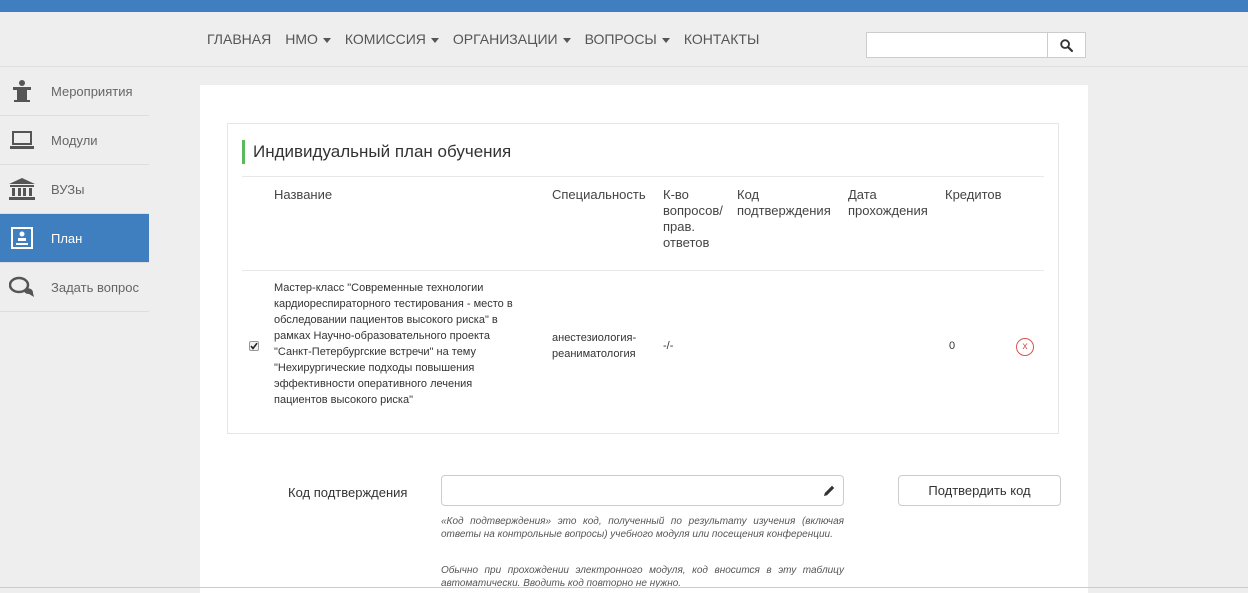 This screenshot has width=1248, height=593. I want to click on delete-row-button: x, so click(1025, 347).